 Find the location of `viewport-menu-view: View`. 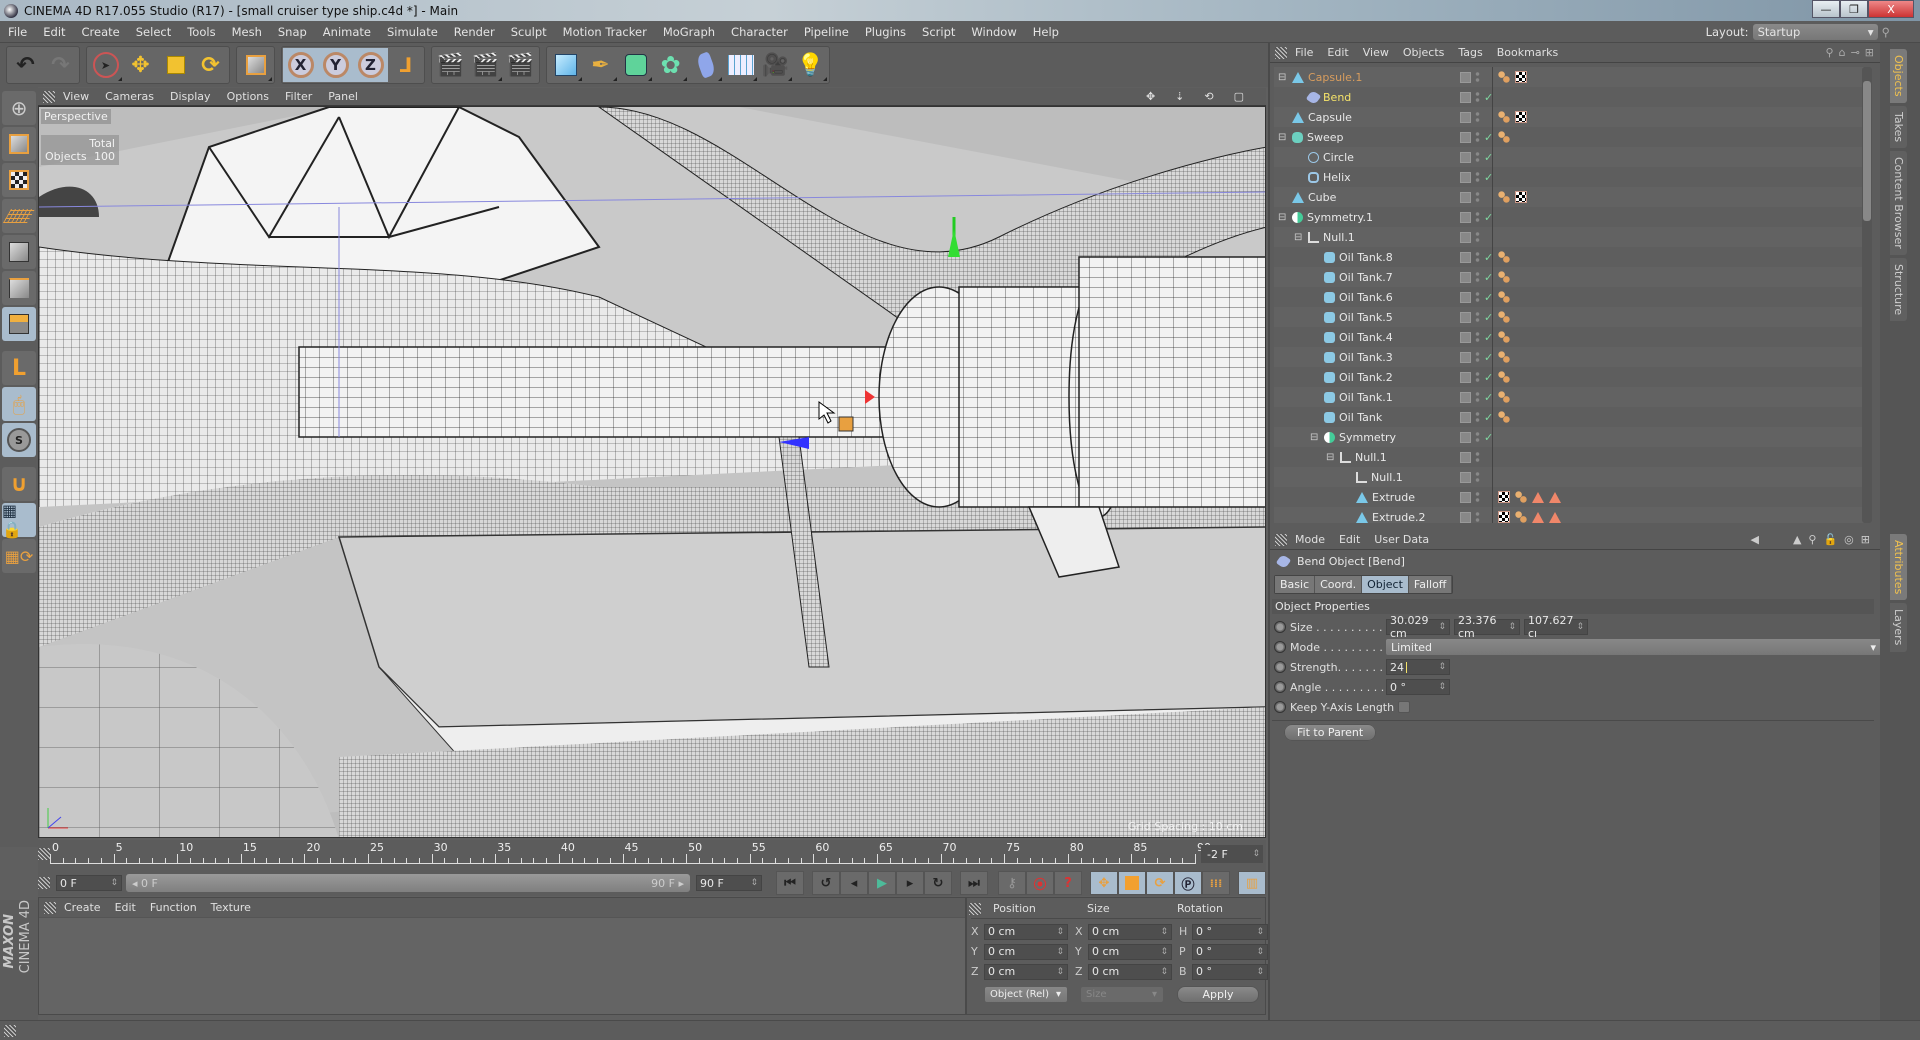

viewport-menu-view: View is located at coordinates (76, 96).